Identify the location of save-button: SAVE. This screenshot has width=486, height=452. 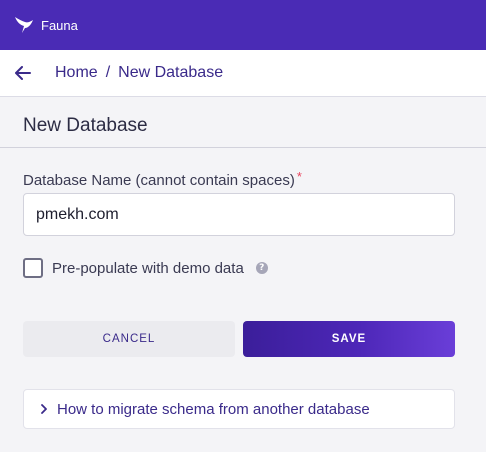
(349, 339).